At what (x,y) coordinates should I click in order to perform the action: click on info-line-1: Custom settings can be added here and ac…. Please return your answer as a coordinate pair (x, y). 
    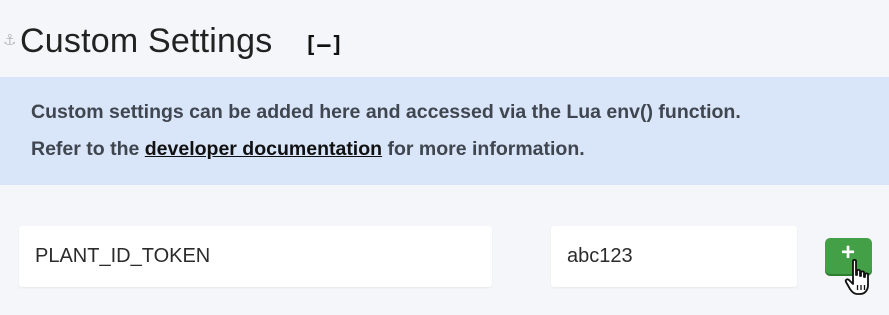
    Looking at the image, I should click on (386, 112).